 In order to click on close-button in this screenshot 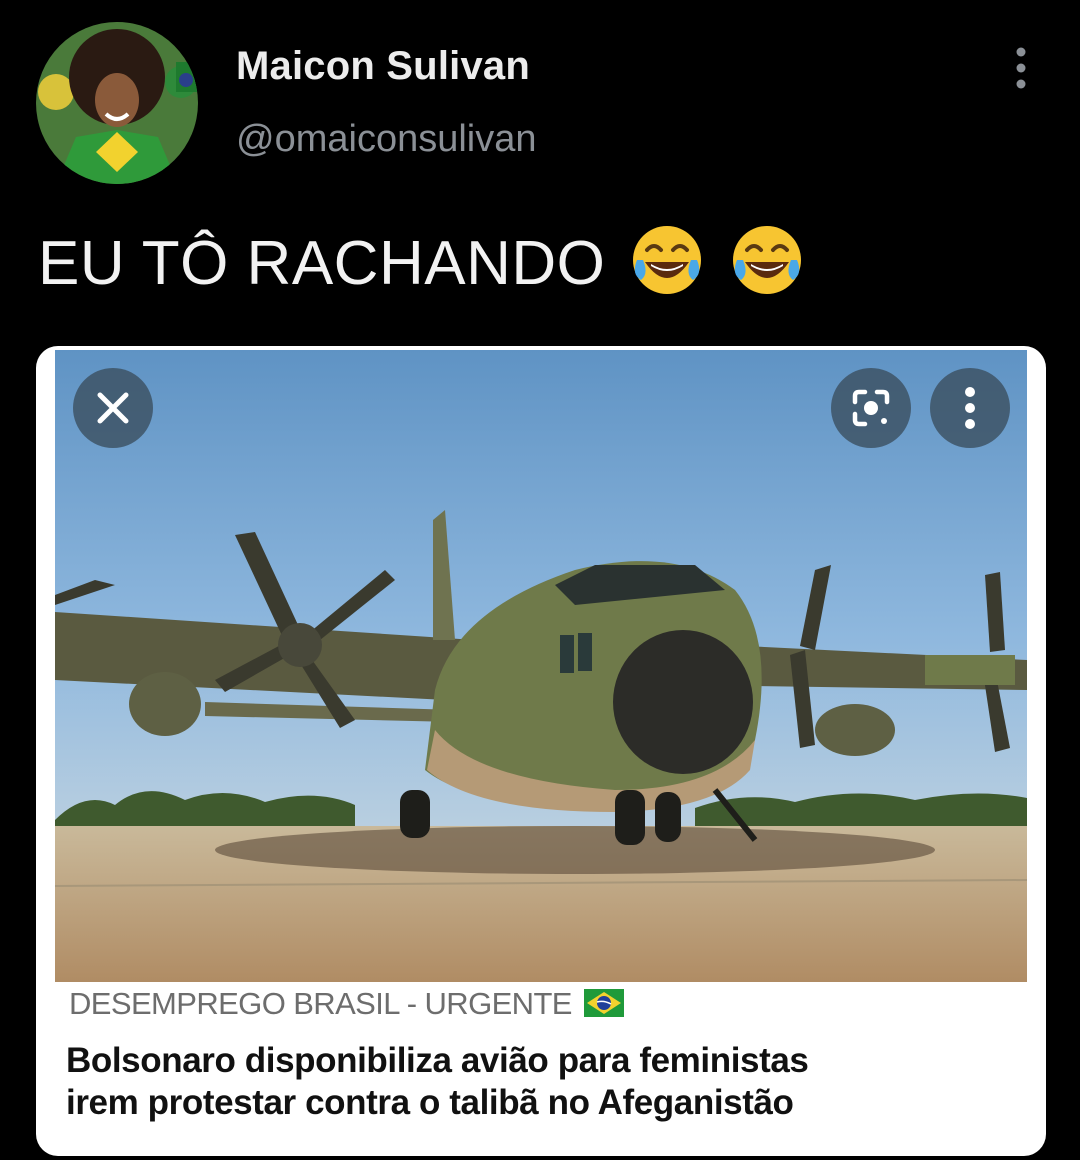, I will do `click(113, 408)`.